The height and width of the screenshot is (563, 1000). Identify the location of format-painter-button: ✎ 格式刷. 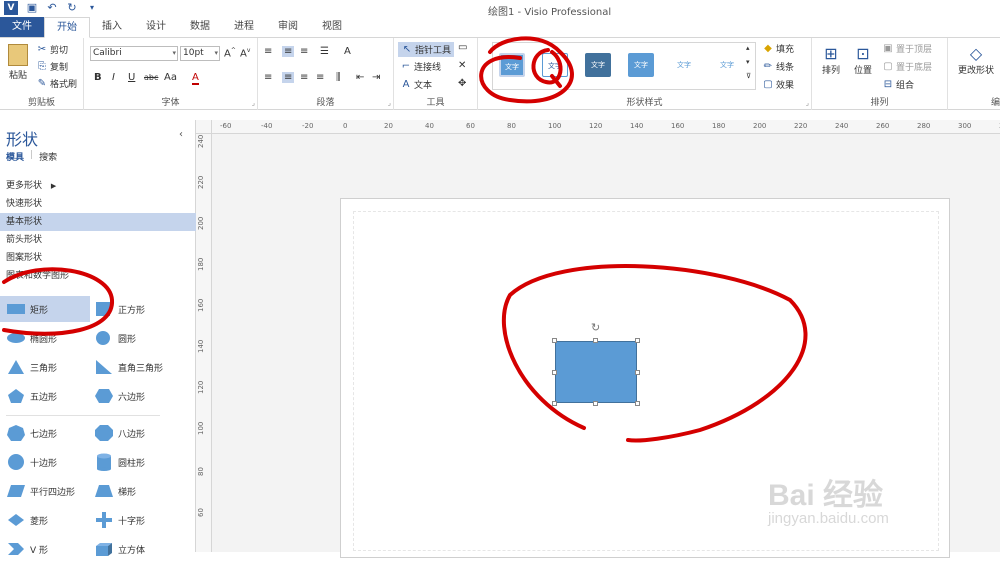
(56, 84).